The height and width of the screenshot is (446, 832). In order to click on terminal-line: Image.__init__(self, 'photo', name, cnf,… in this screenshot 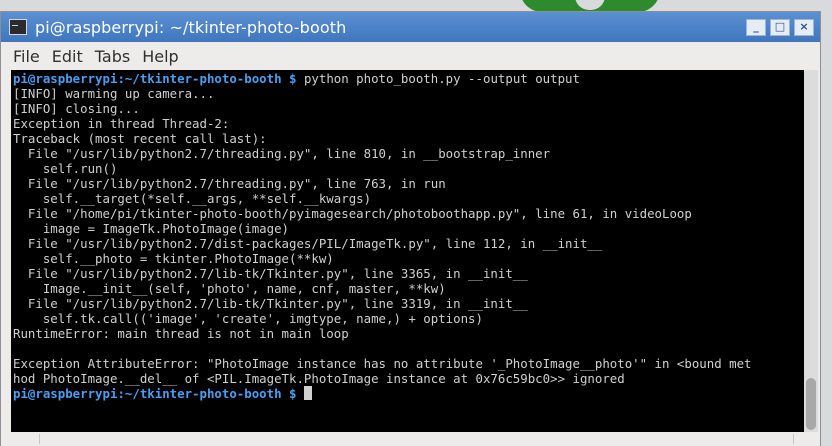, I will do `click(229, 288)`.